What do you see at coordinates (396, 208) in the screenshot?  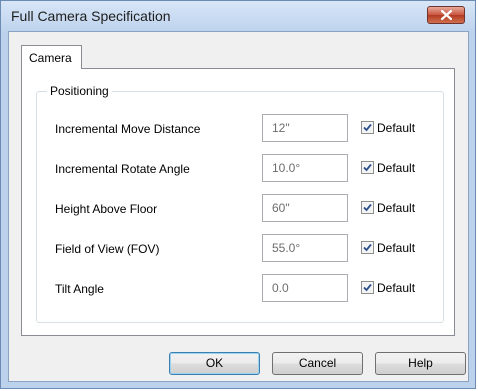 I see `height-above-floor-default-label: Default` at bounding box center [396, 208].